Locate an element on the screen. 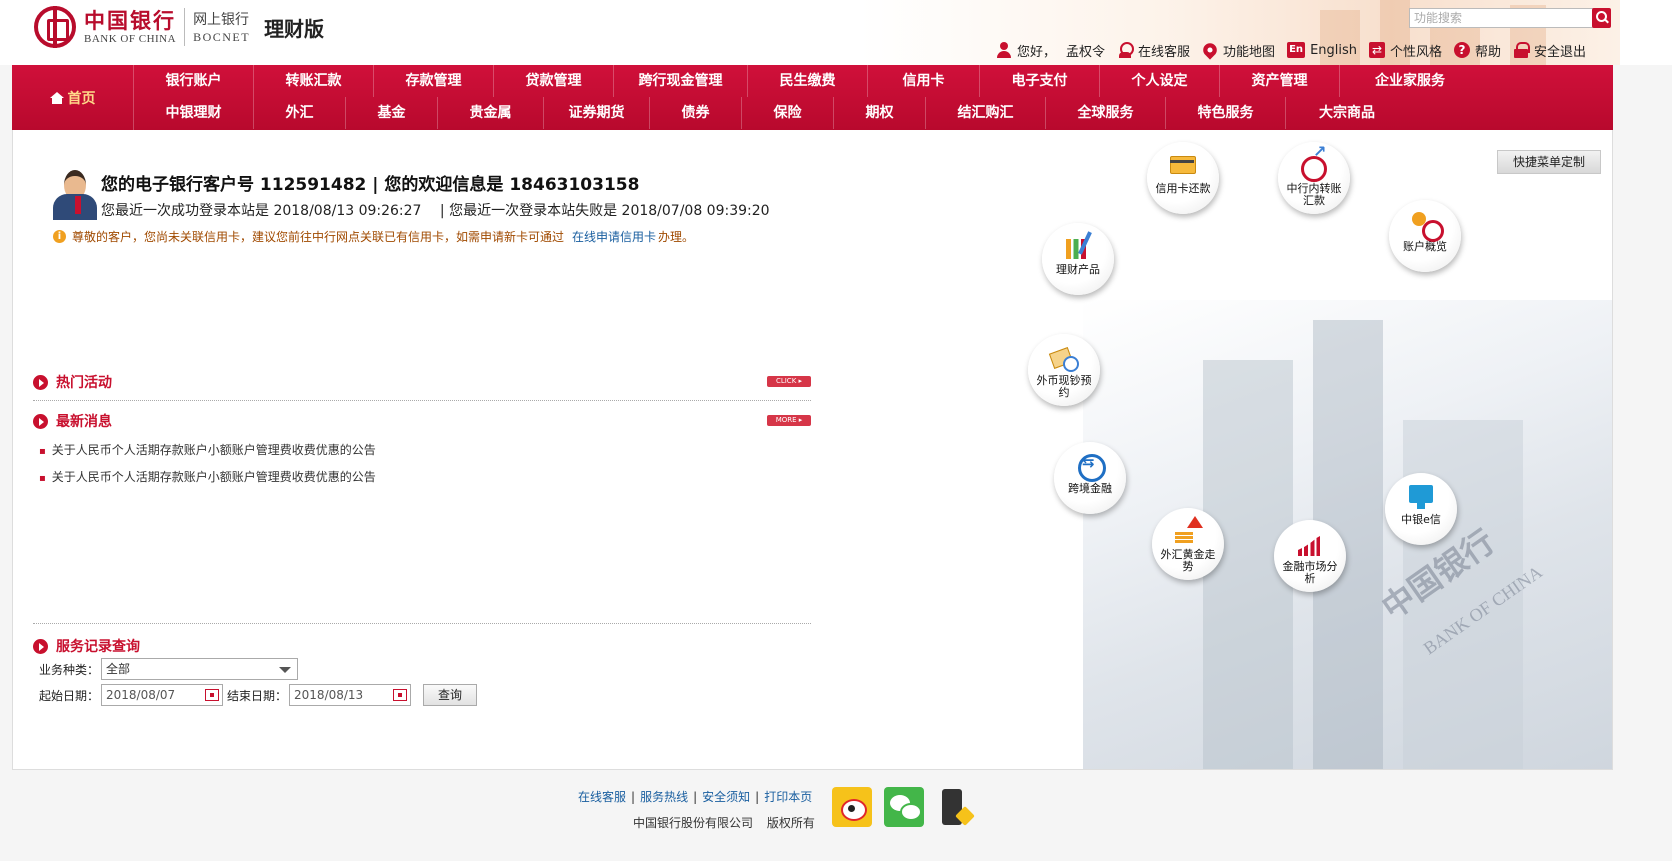  logout-label: 安全退出 is located at coordinates (1560, 52).